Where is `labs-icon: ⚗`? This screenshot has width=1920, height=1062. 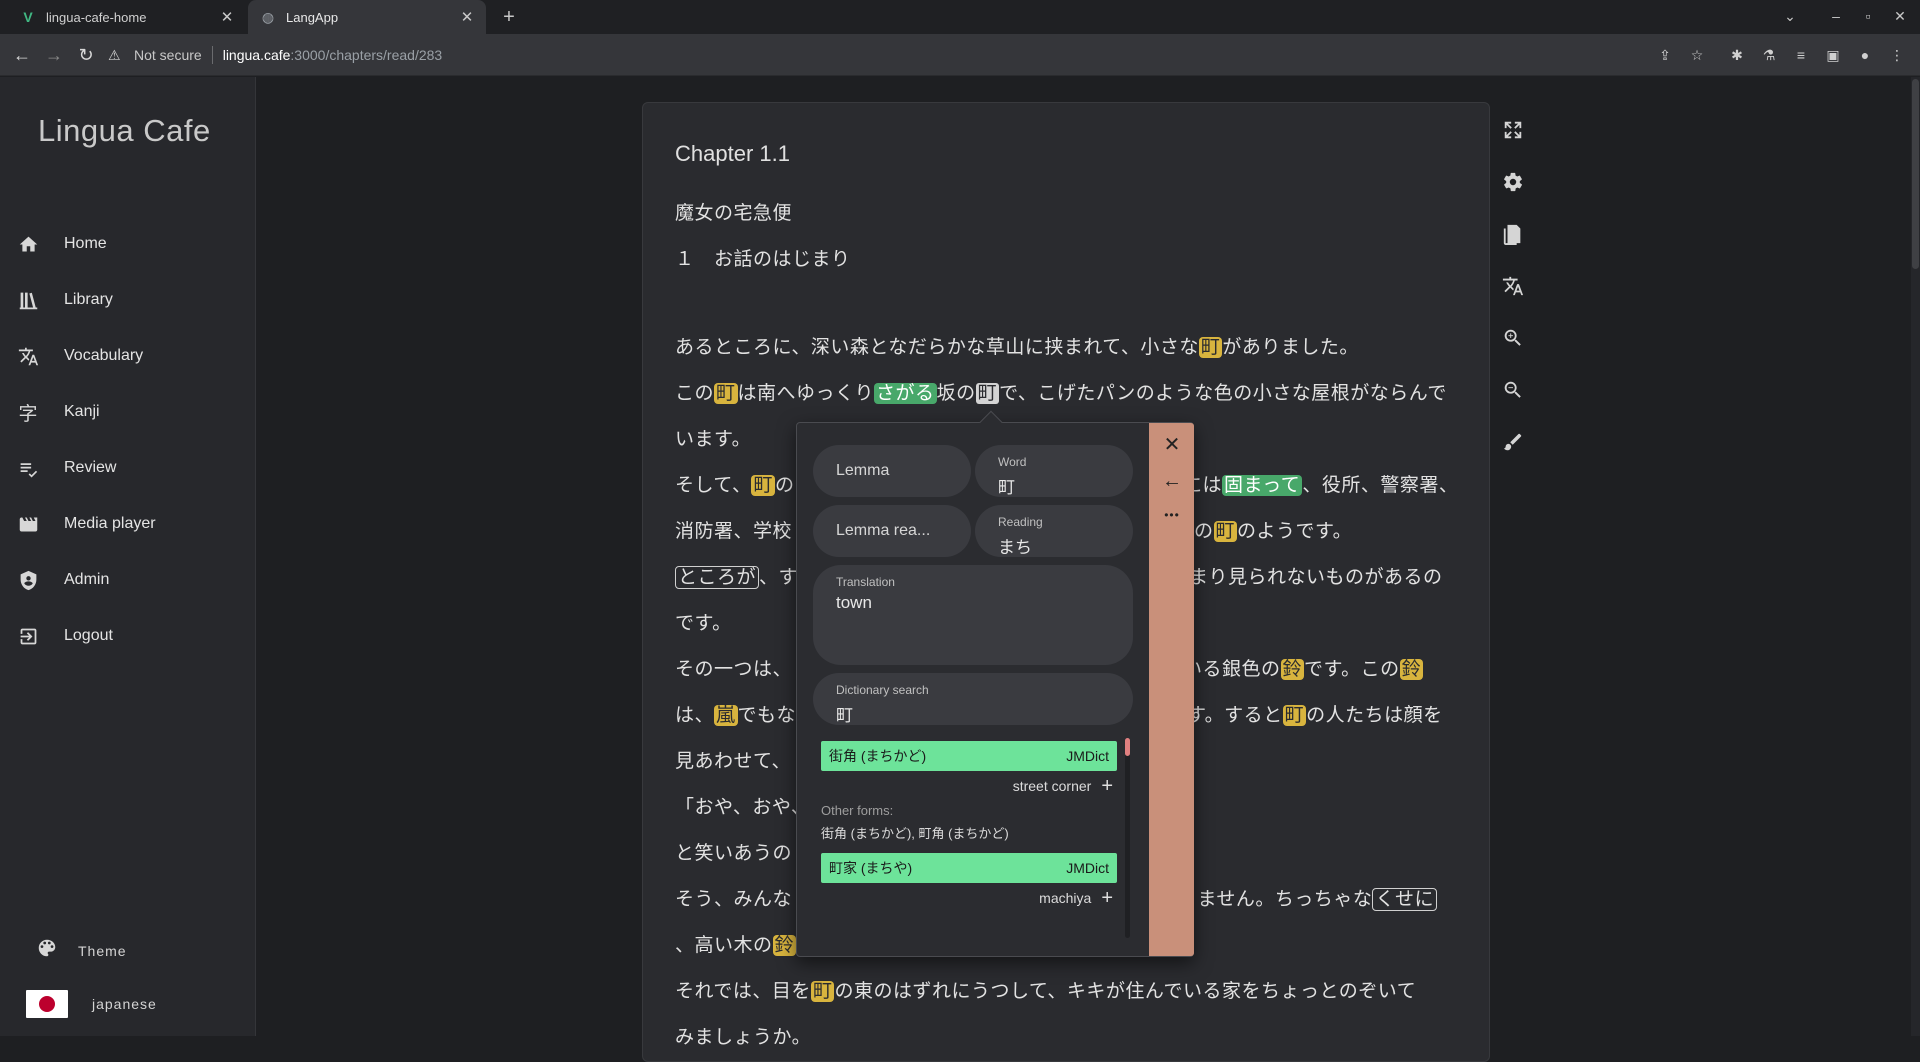 labs-icon: ⚗ is located at coordinates (1769, 55).